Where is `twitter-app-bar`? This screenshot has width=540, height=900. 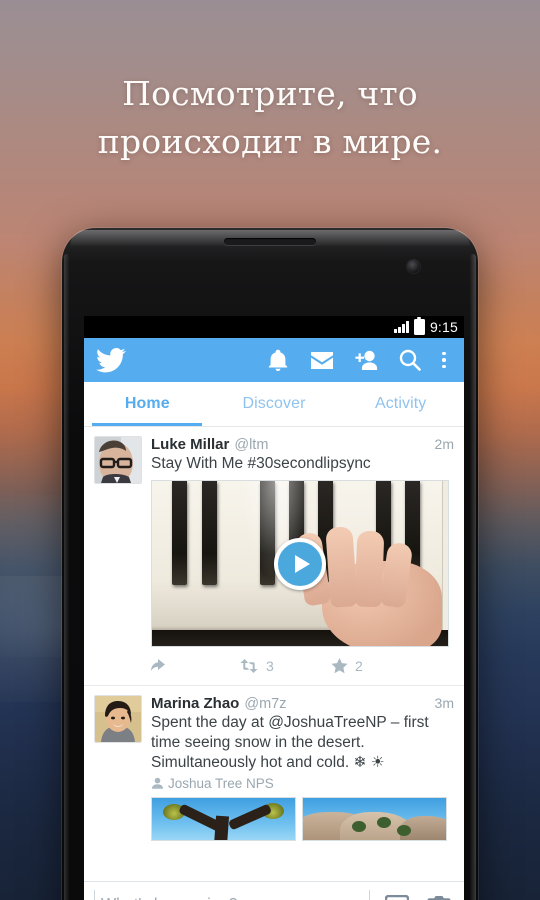
twitter-app-bar is located at coordinates (274, 360).